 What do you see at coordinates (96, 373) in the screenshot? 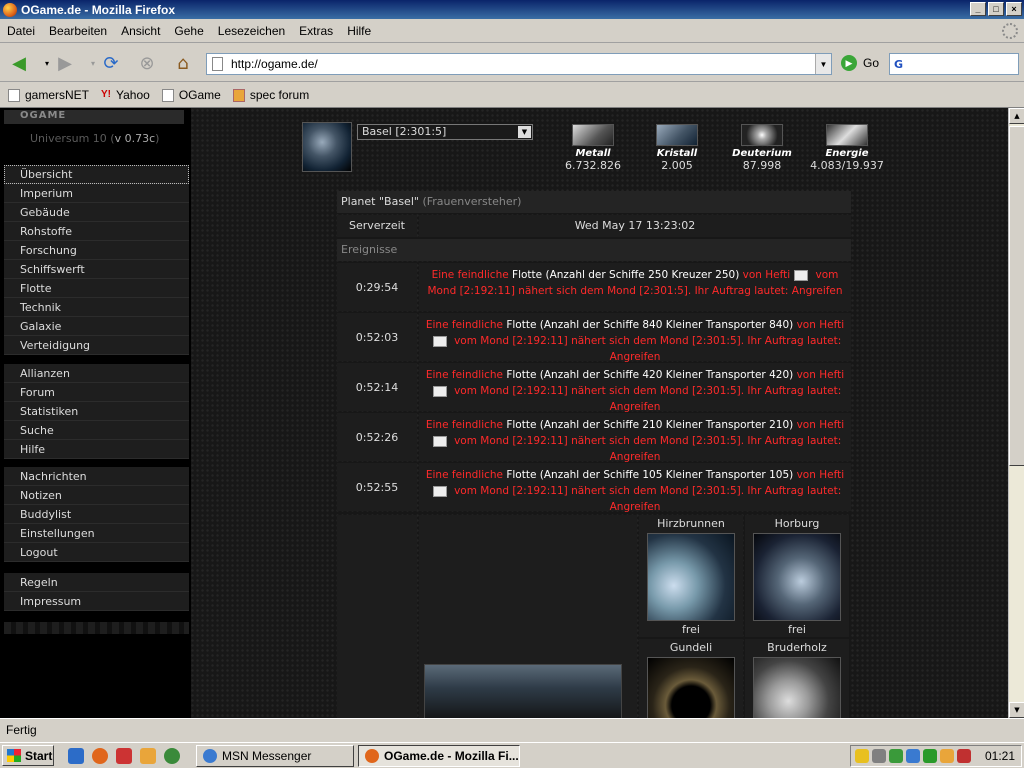
I see `menu-item-allianzen: Allianzen` at bounding box center [96, 373].